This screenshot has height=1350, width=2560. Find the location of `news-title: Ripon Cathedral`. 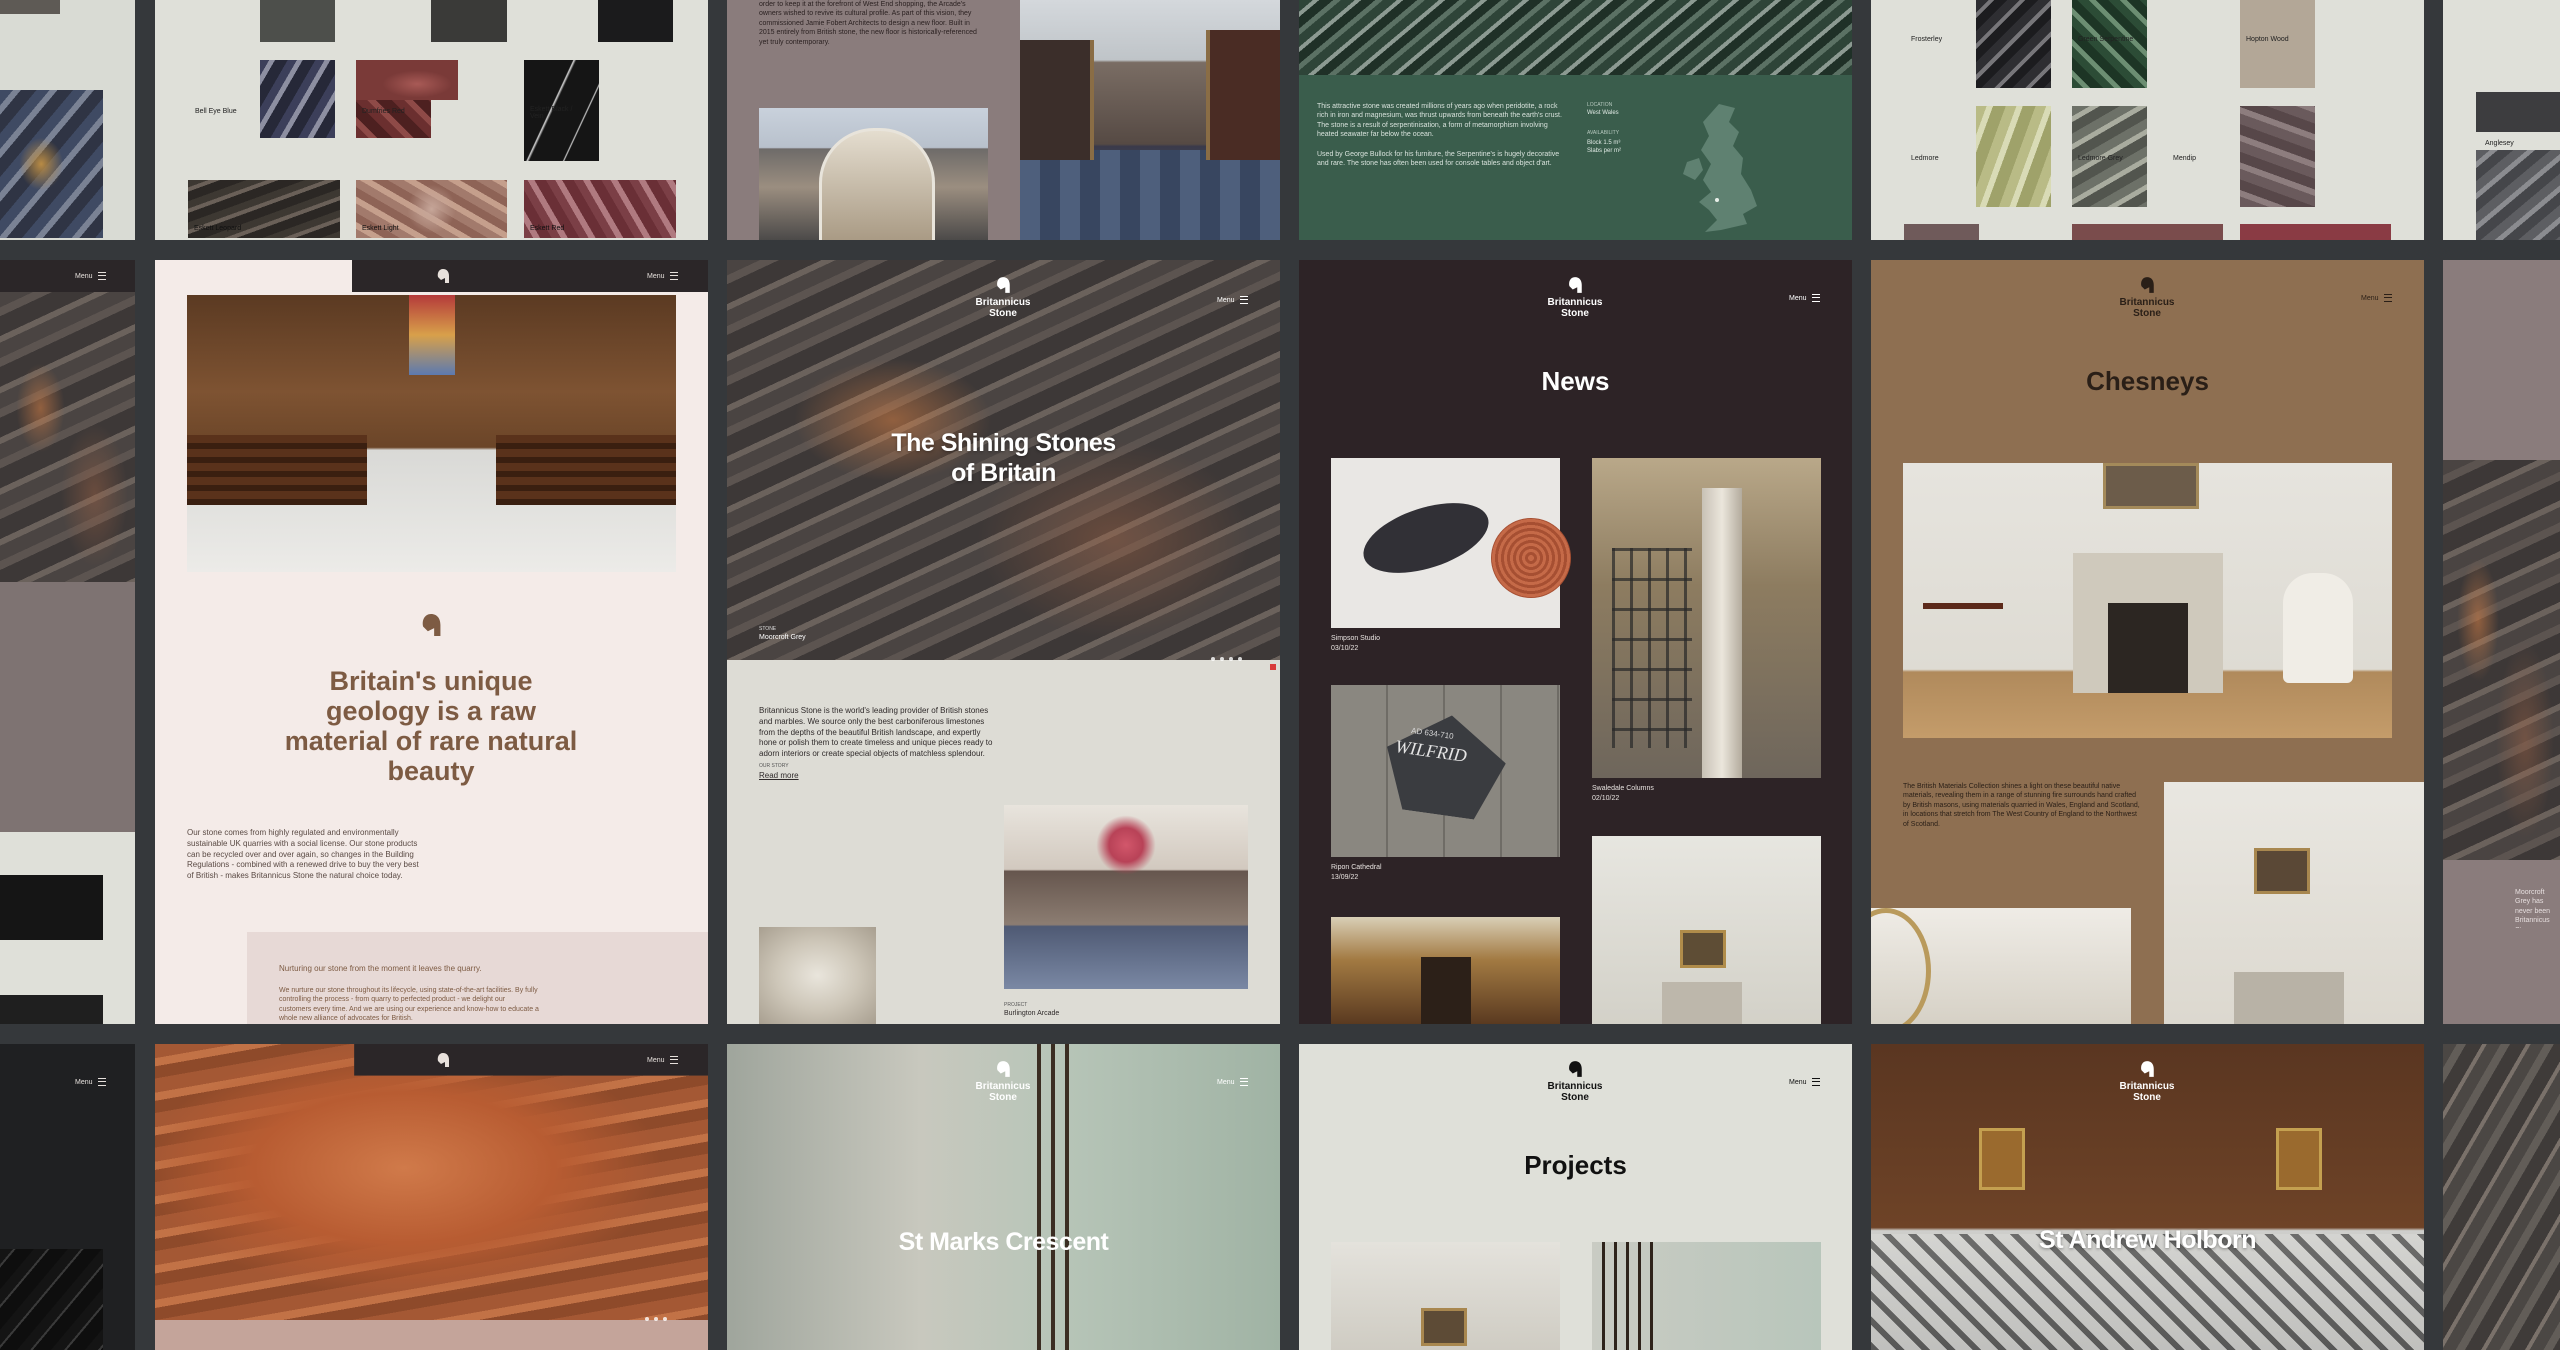

news-title: Ripon Cathedral is located at coordinates (1356, 867).